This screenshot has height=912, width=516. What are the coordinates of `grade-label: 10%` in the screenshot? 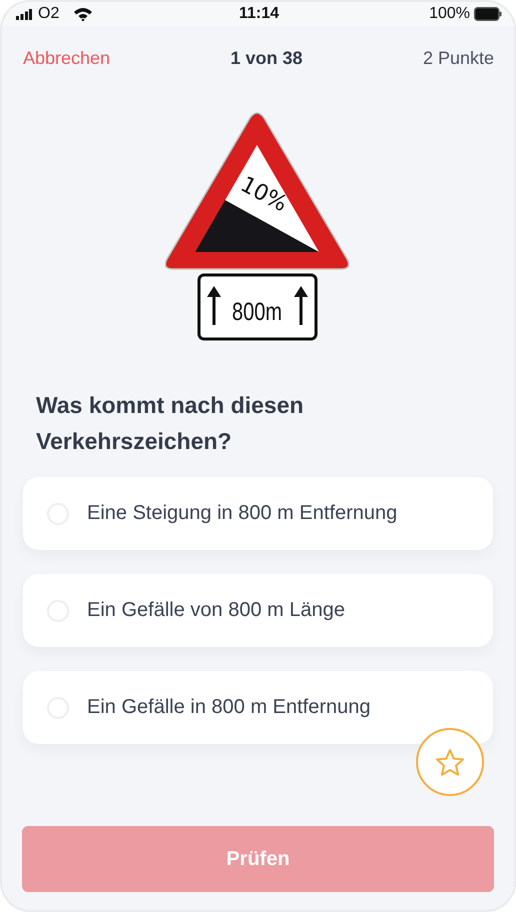 It's located at (264, 195).